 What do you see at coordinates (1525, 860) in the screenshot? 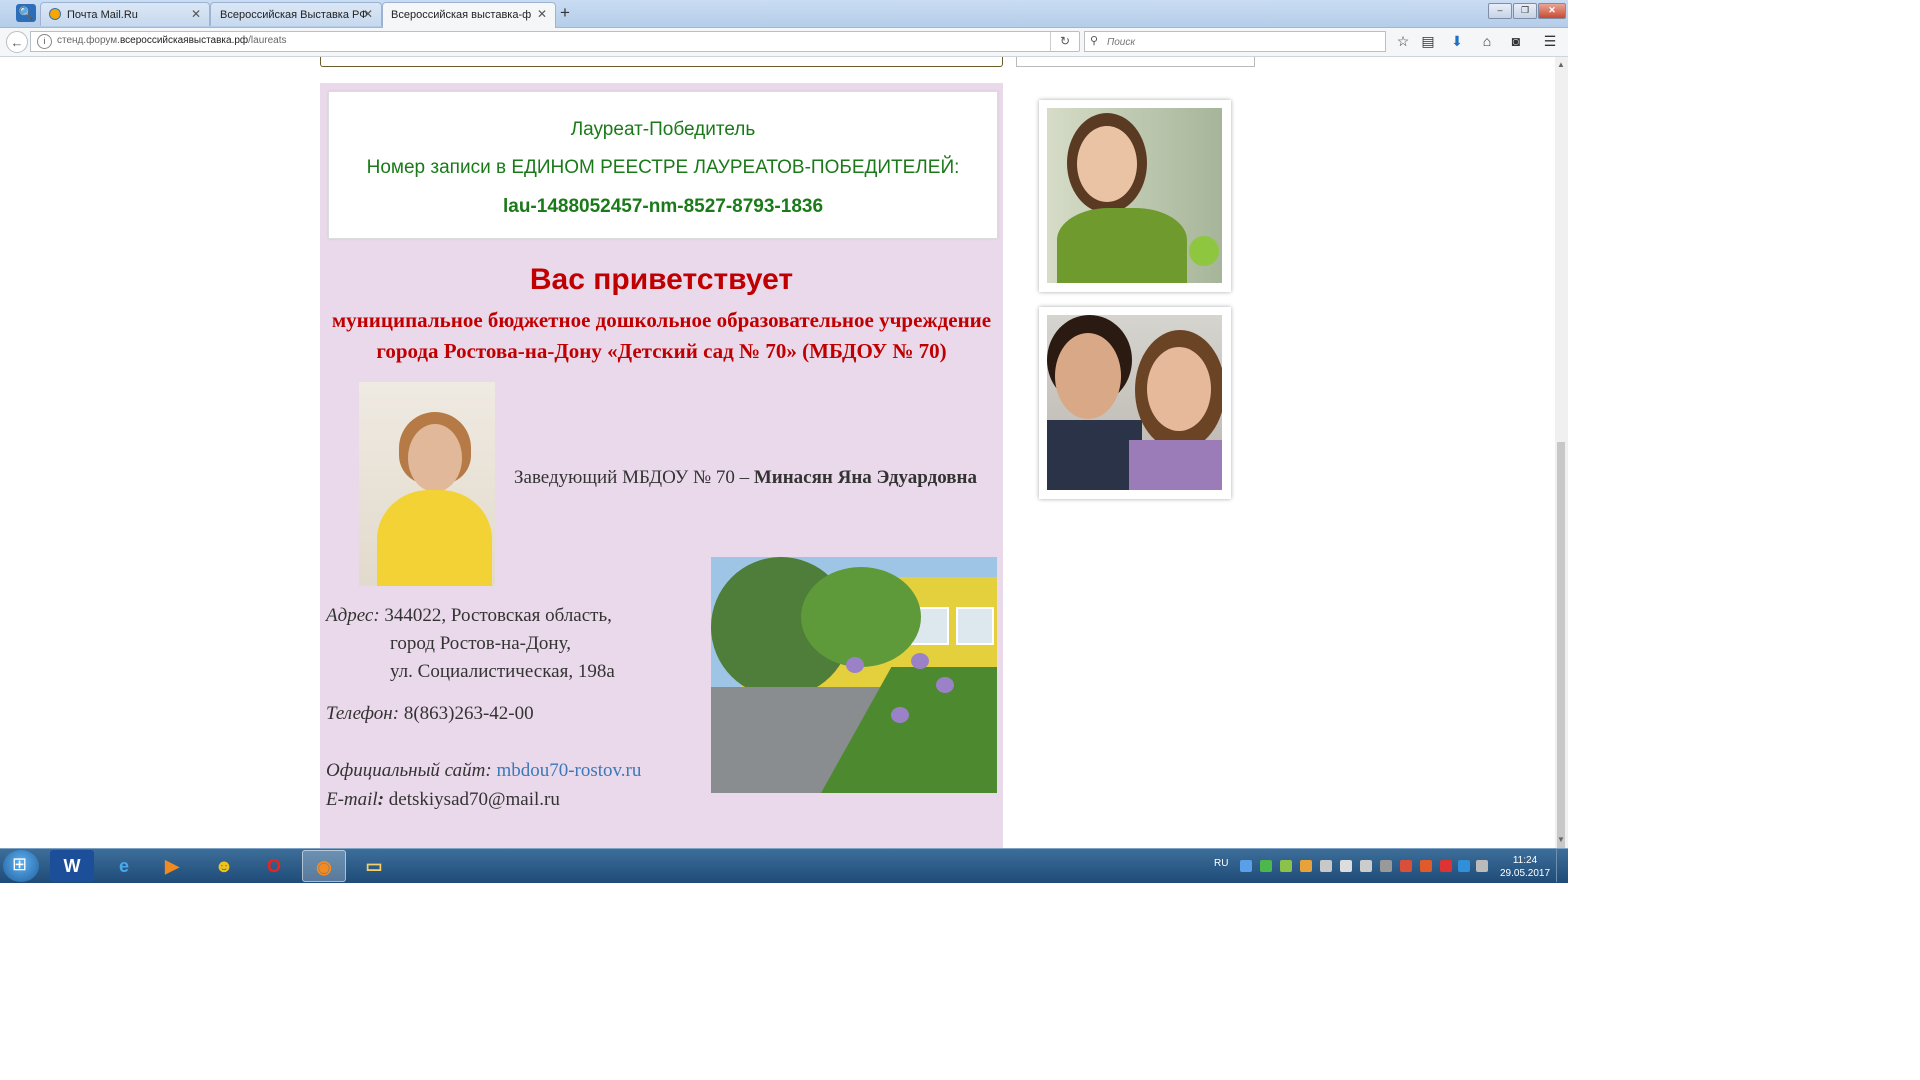
I see `clock-time: 11:24` at bounding box center [1525, 860].